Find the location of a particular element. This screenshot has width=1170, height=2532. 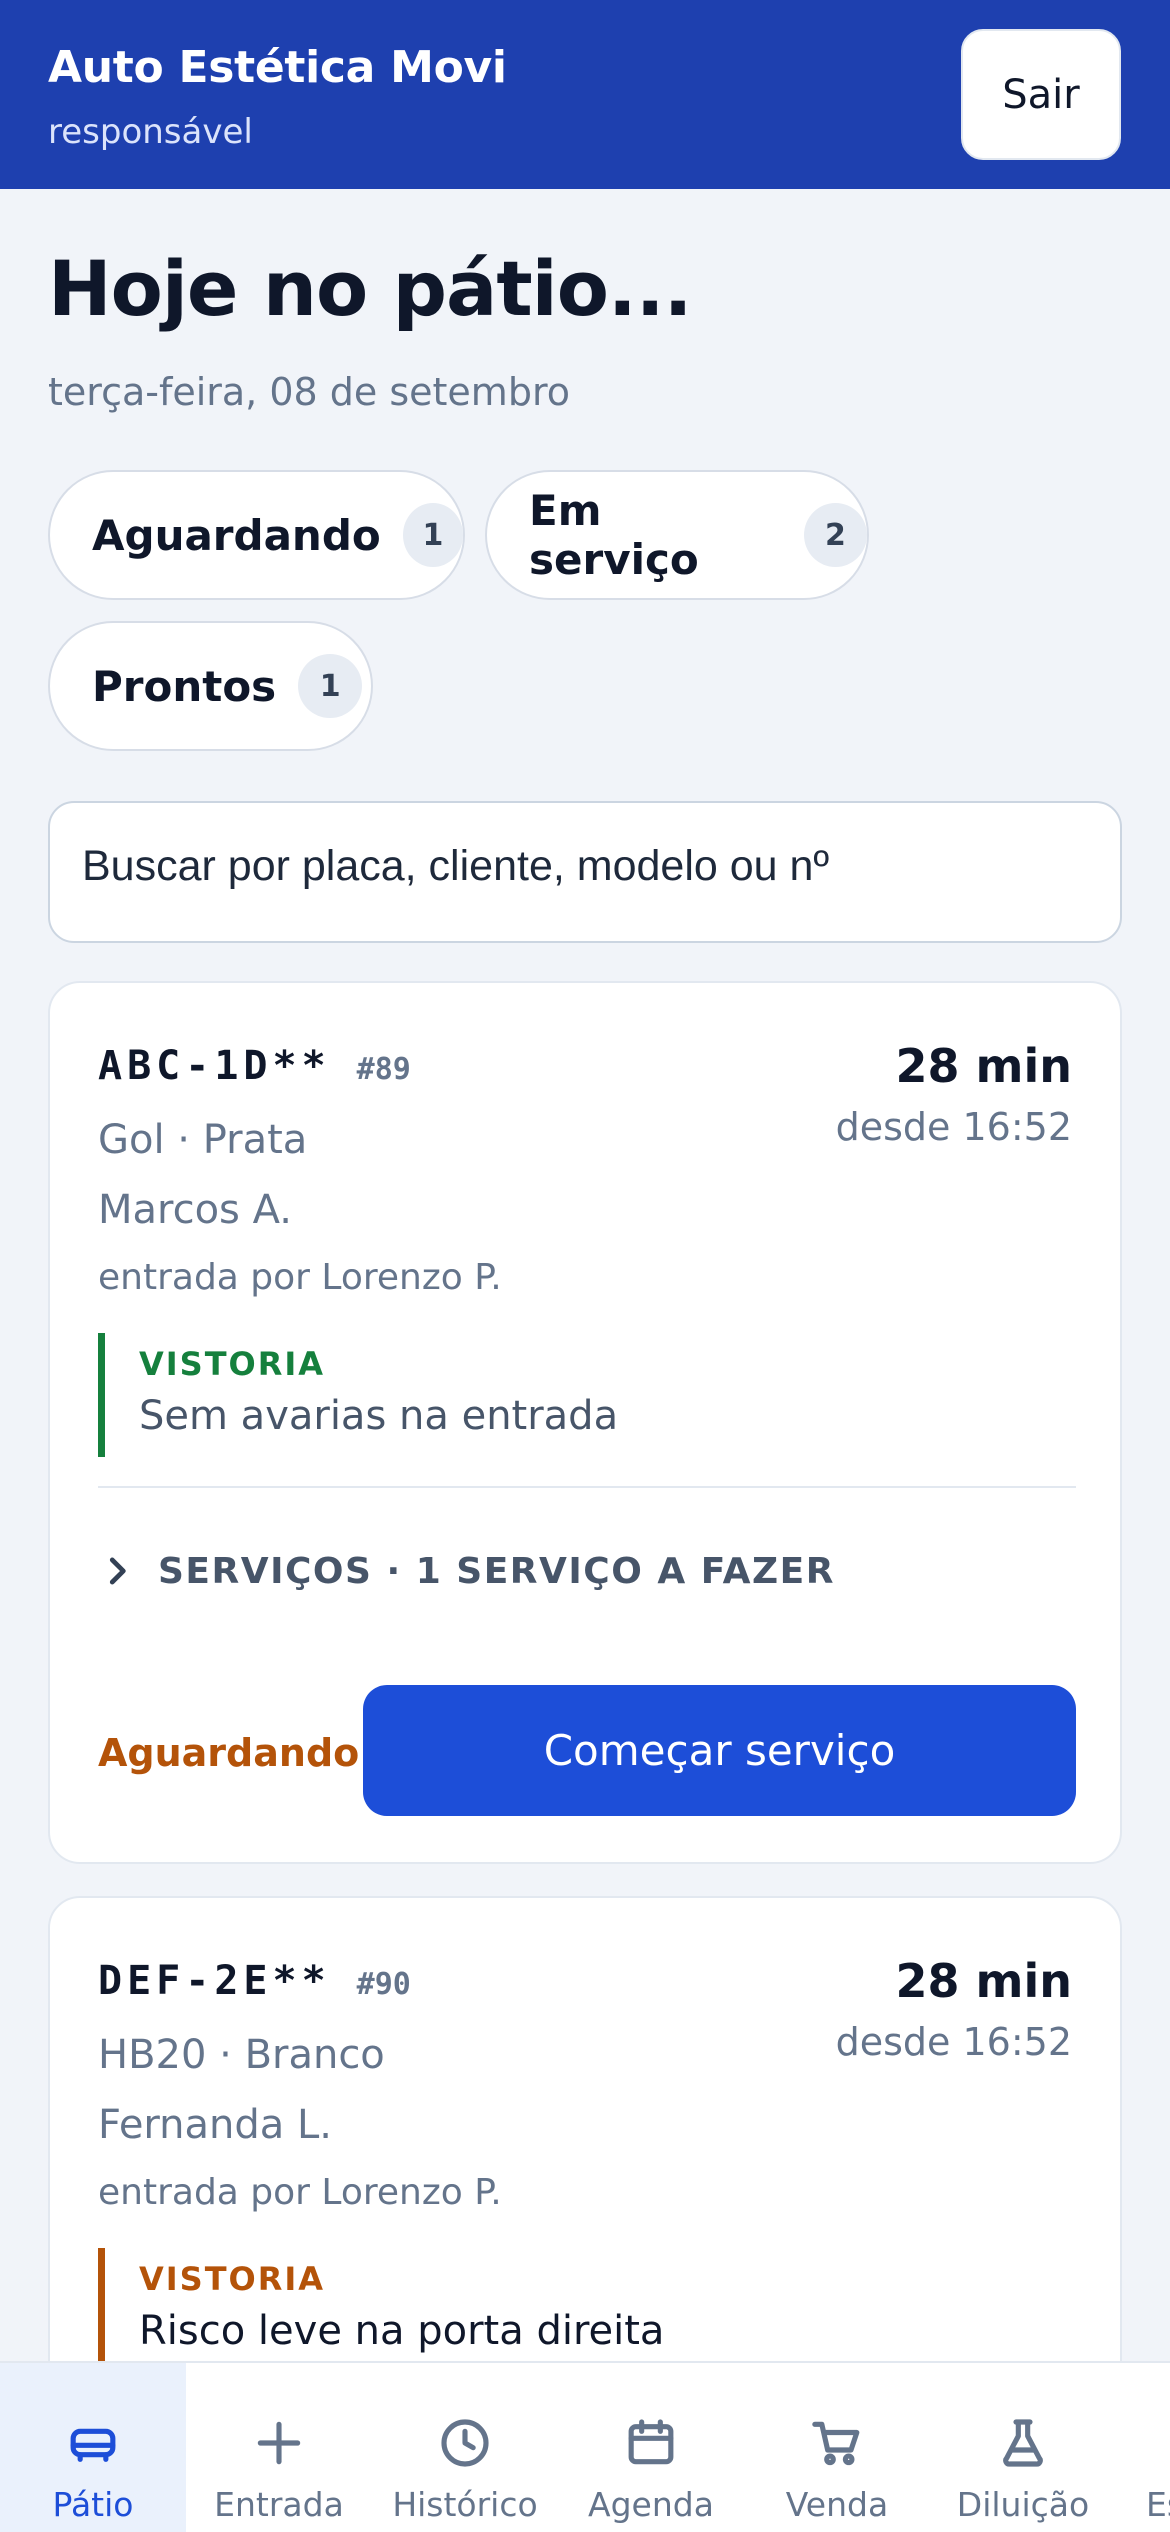

page-date: terça-feira, 08 de setembro is located at coordinates (309, 392).